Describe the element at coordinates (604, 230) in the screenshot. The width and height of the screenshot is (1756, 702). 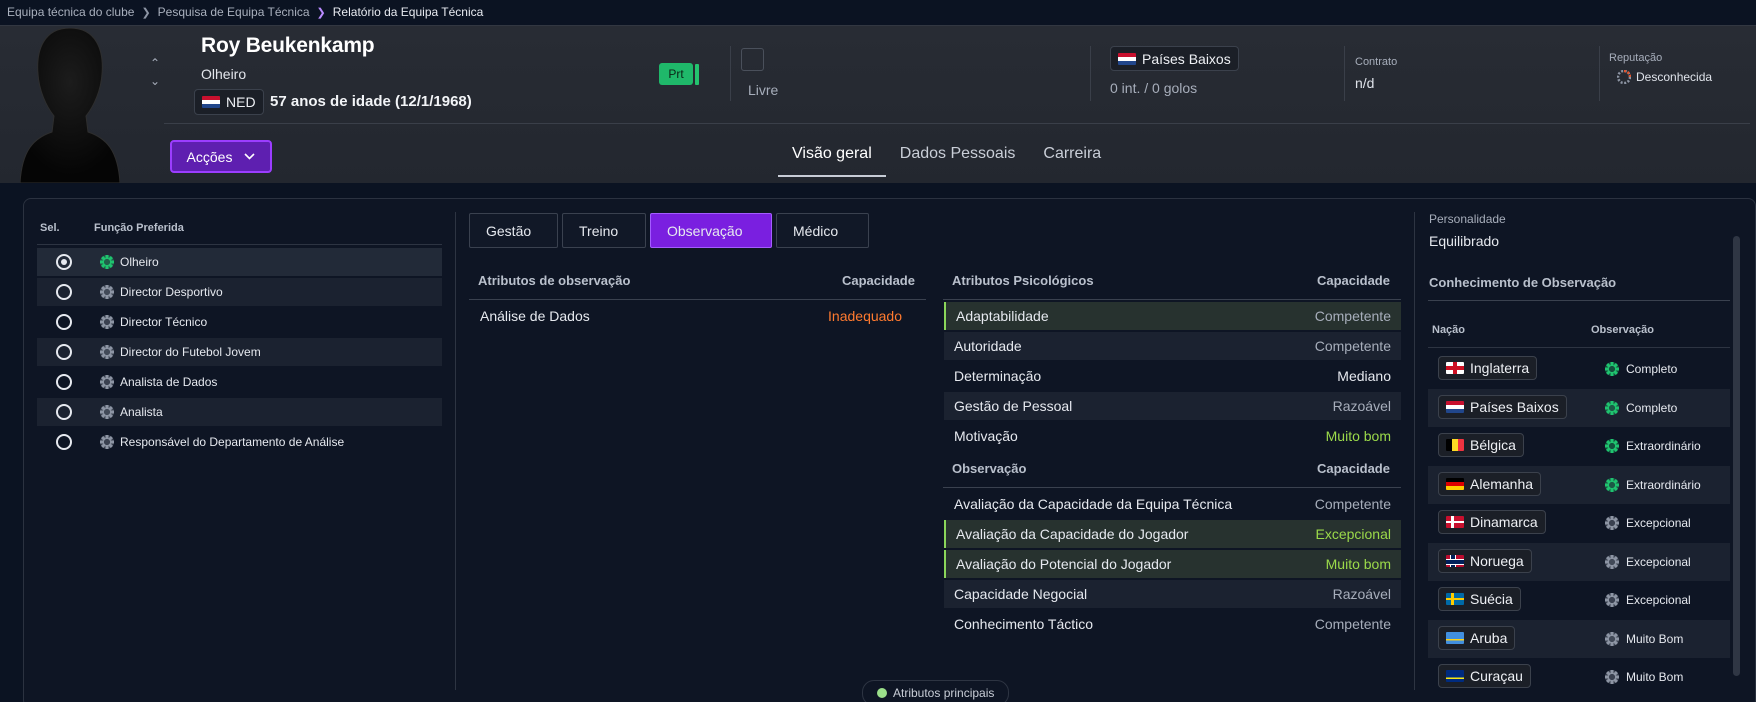
I see `subtab-training: Treino` at that location.